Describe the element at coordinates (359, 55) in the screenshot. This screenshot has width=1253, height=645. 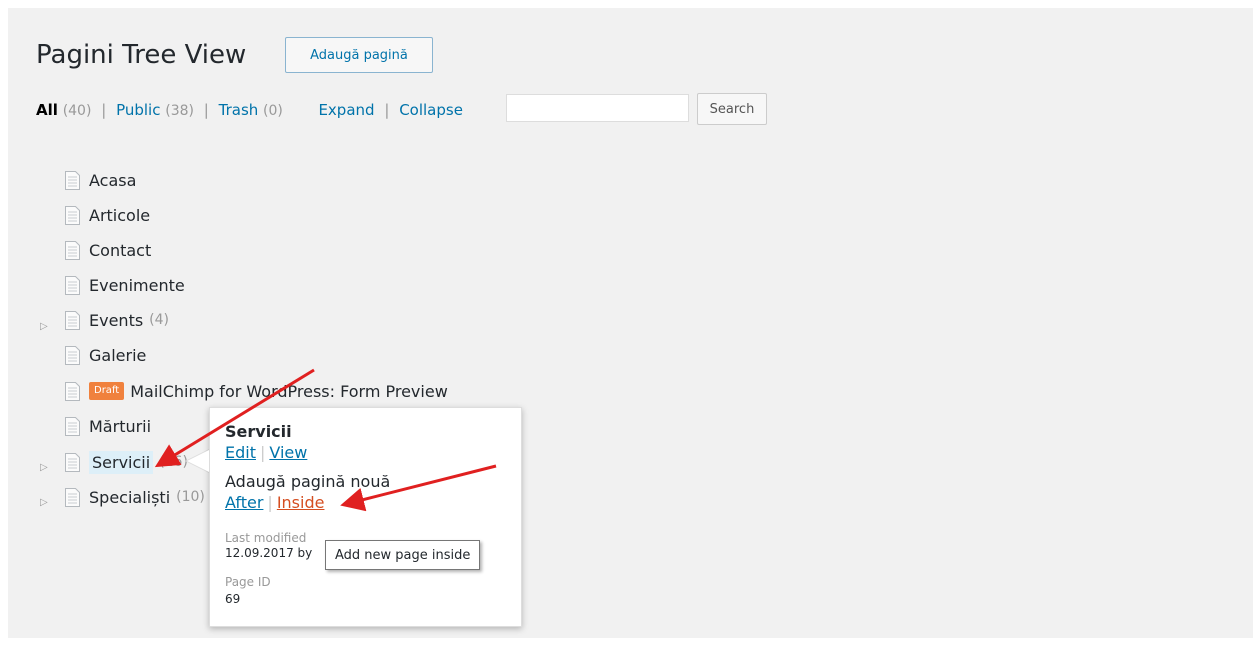
I see `add-page-button: Adaugă pagină` at that location.